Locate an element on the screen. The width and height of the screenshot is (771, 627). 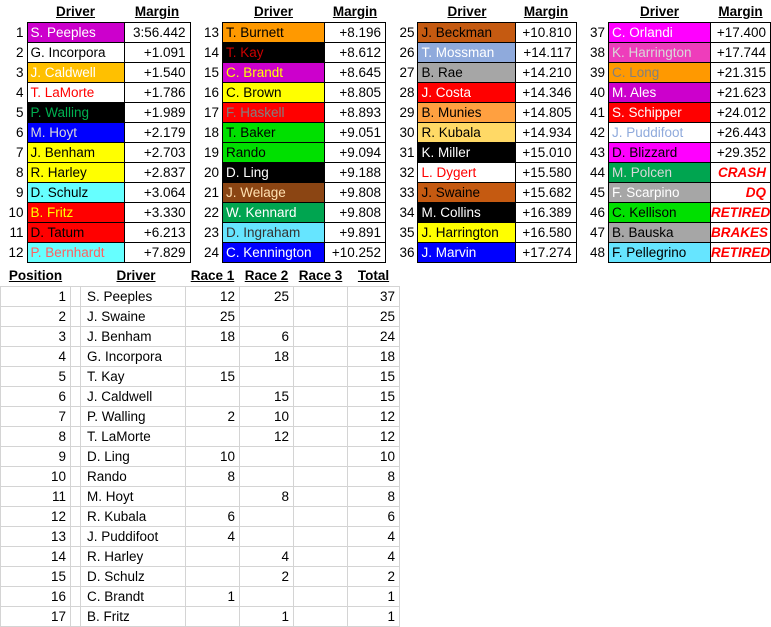
result-position: 8 is located at coordinates (13, 172).